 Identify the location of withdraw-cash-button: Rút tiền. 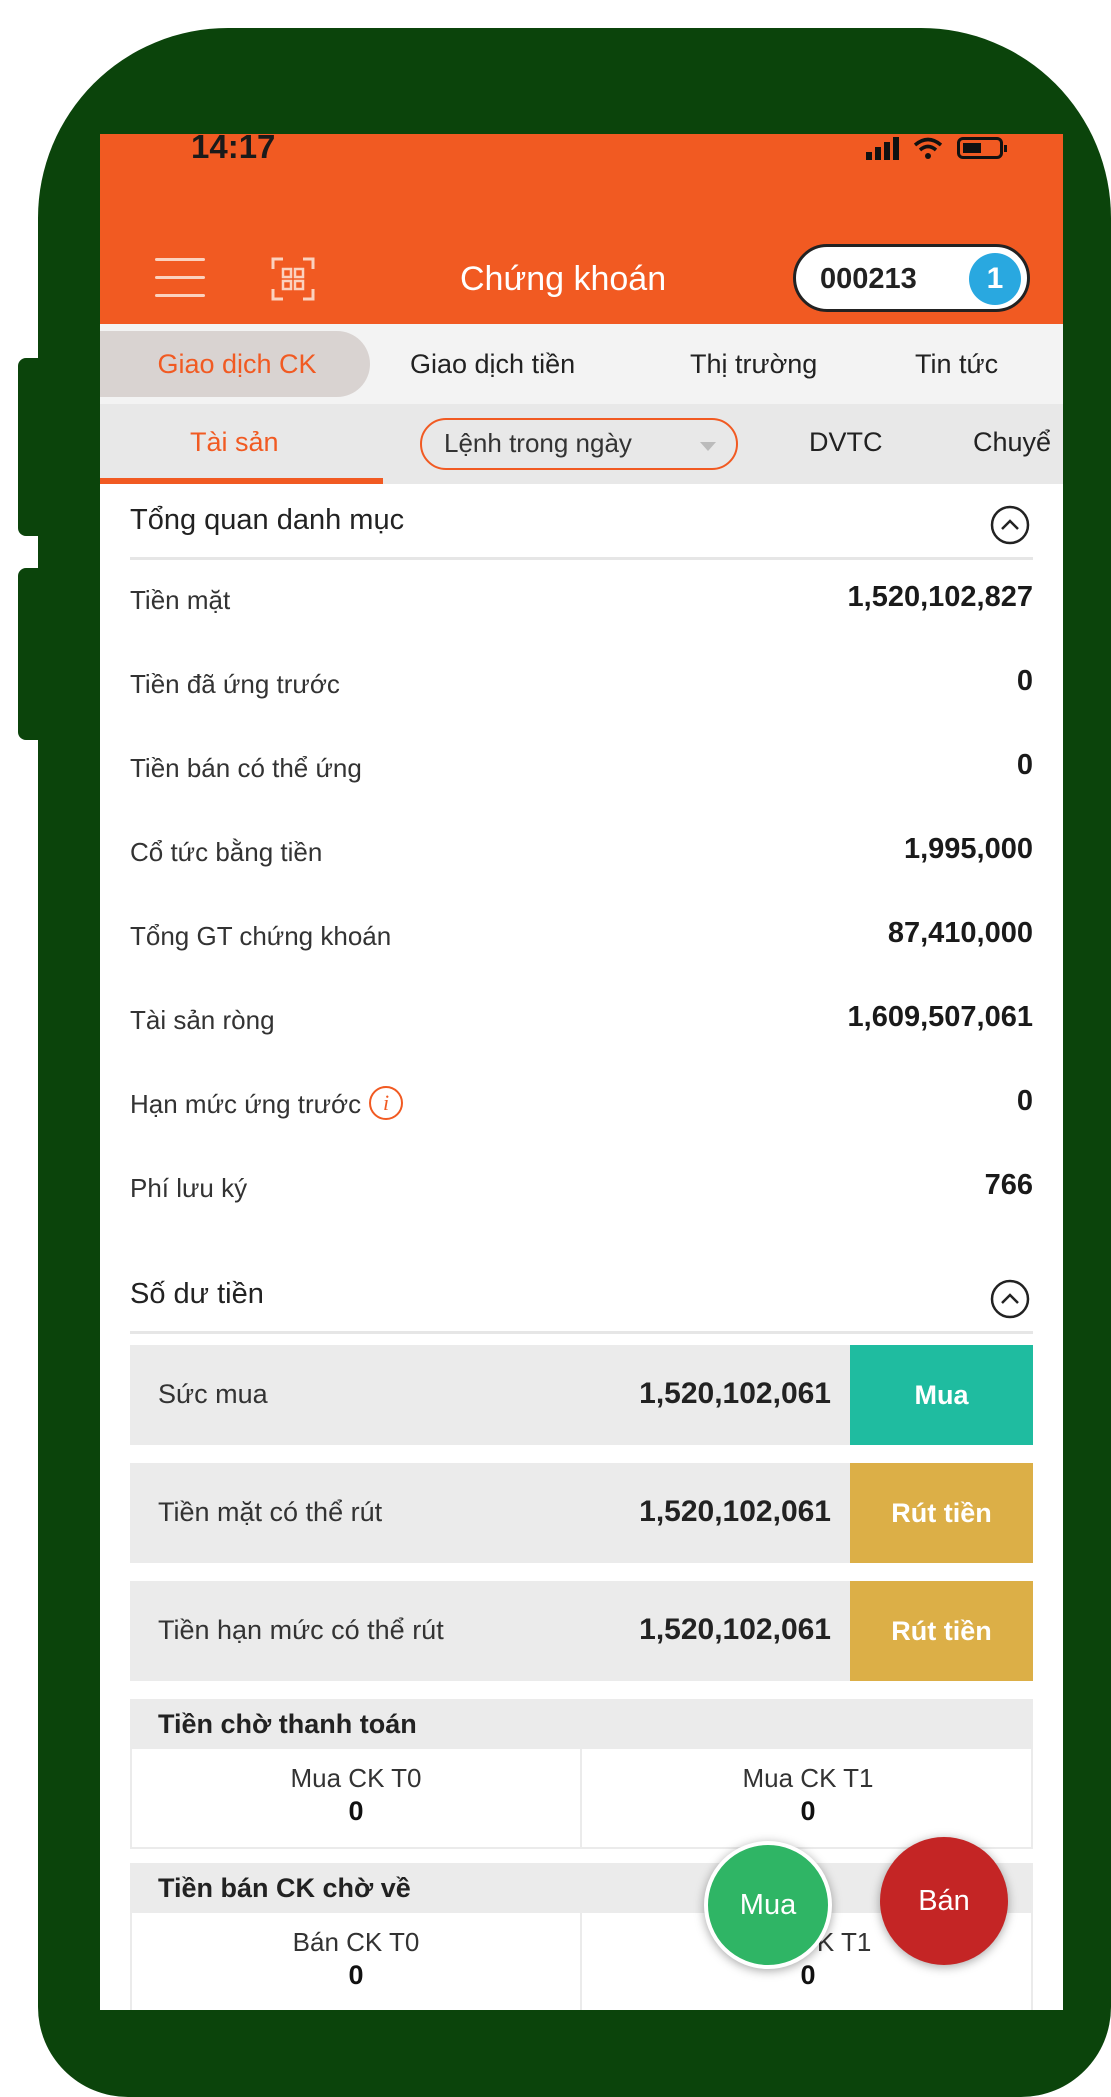
(941, 1513).